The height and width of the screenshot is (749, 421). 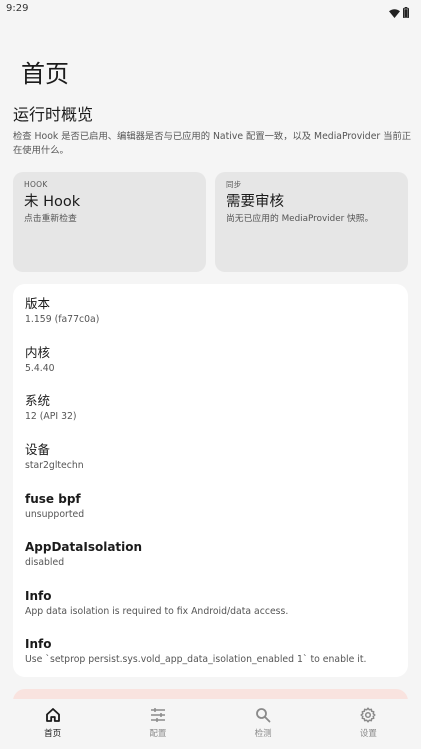 What do you see at coordinates (52, 202) in the screenshot?
I see `hook-card-headline: 未 Hook` at bounding box center [52, 202].